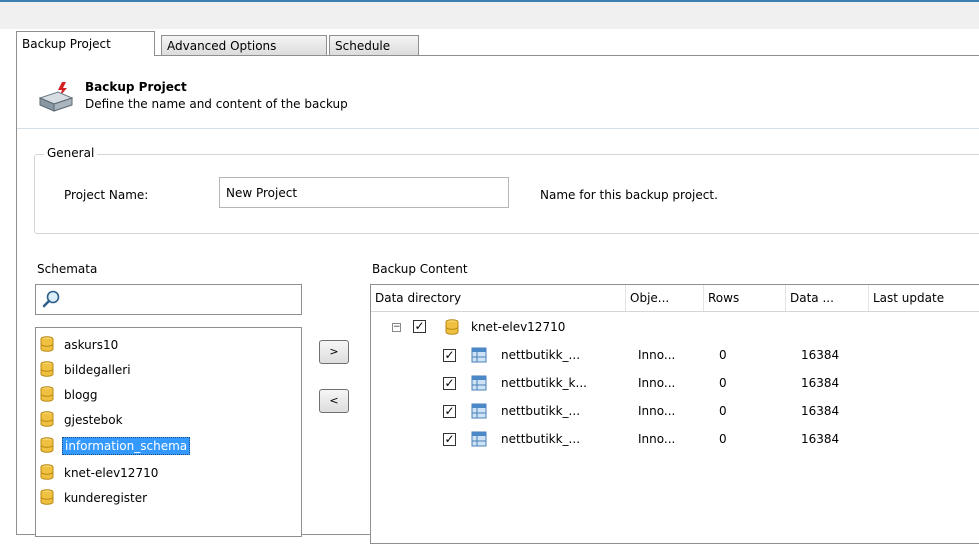 This screenshot has width=979, height=544. Describe the element at coordinates (498, 128) in the screenshot. I see `header-separator` at that location.